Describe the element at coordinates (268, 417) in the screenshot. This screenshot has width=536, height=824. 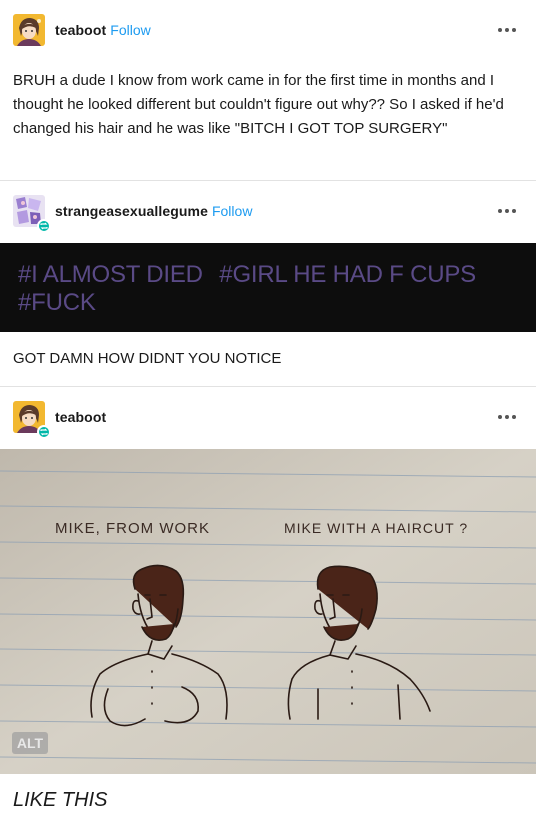
I see `post-header-teaboot: teaboot` at that location.